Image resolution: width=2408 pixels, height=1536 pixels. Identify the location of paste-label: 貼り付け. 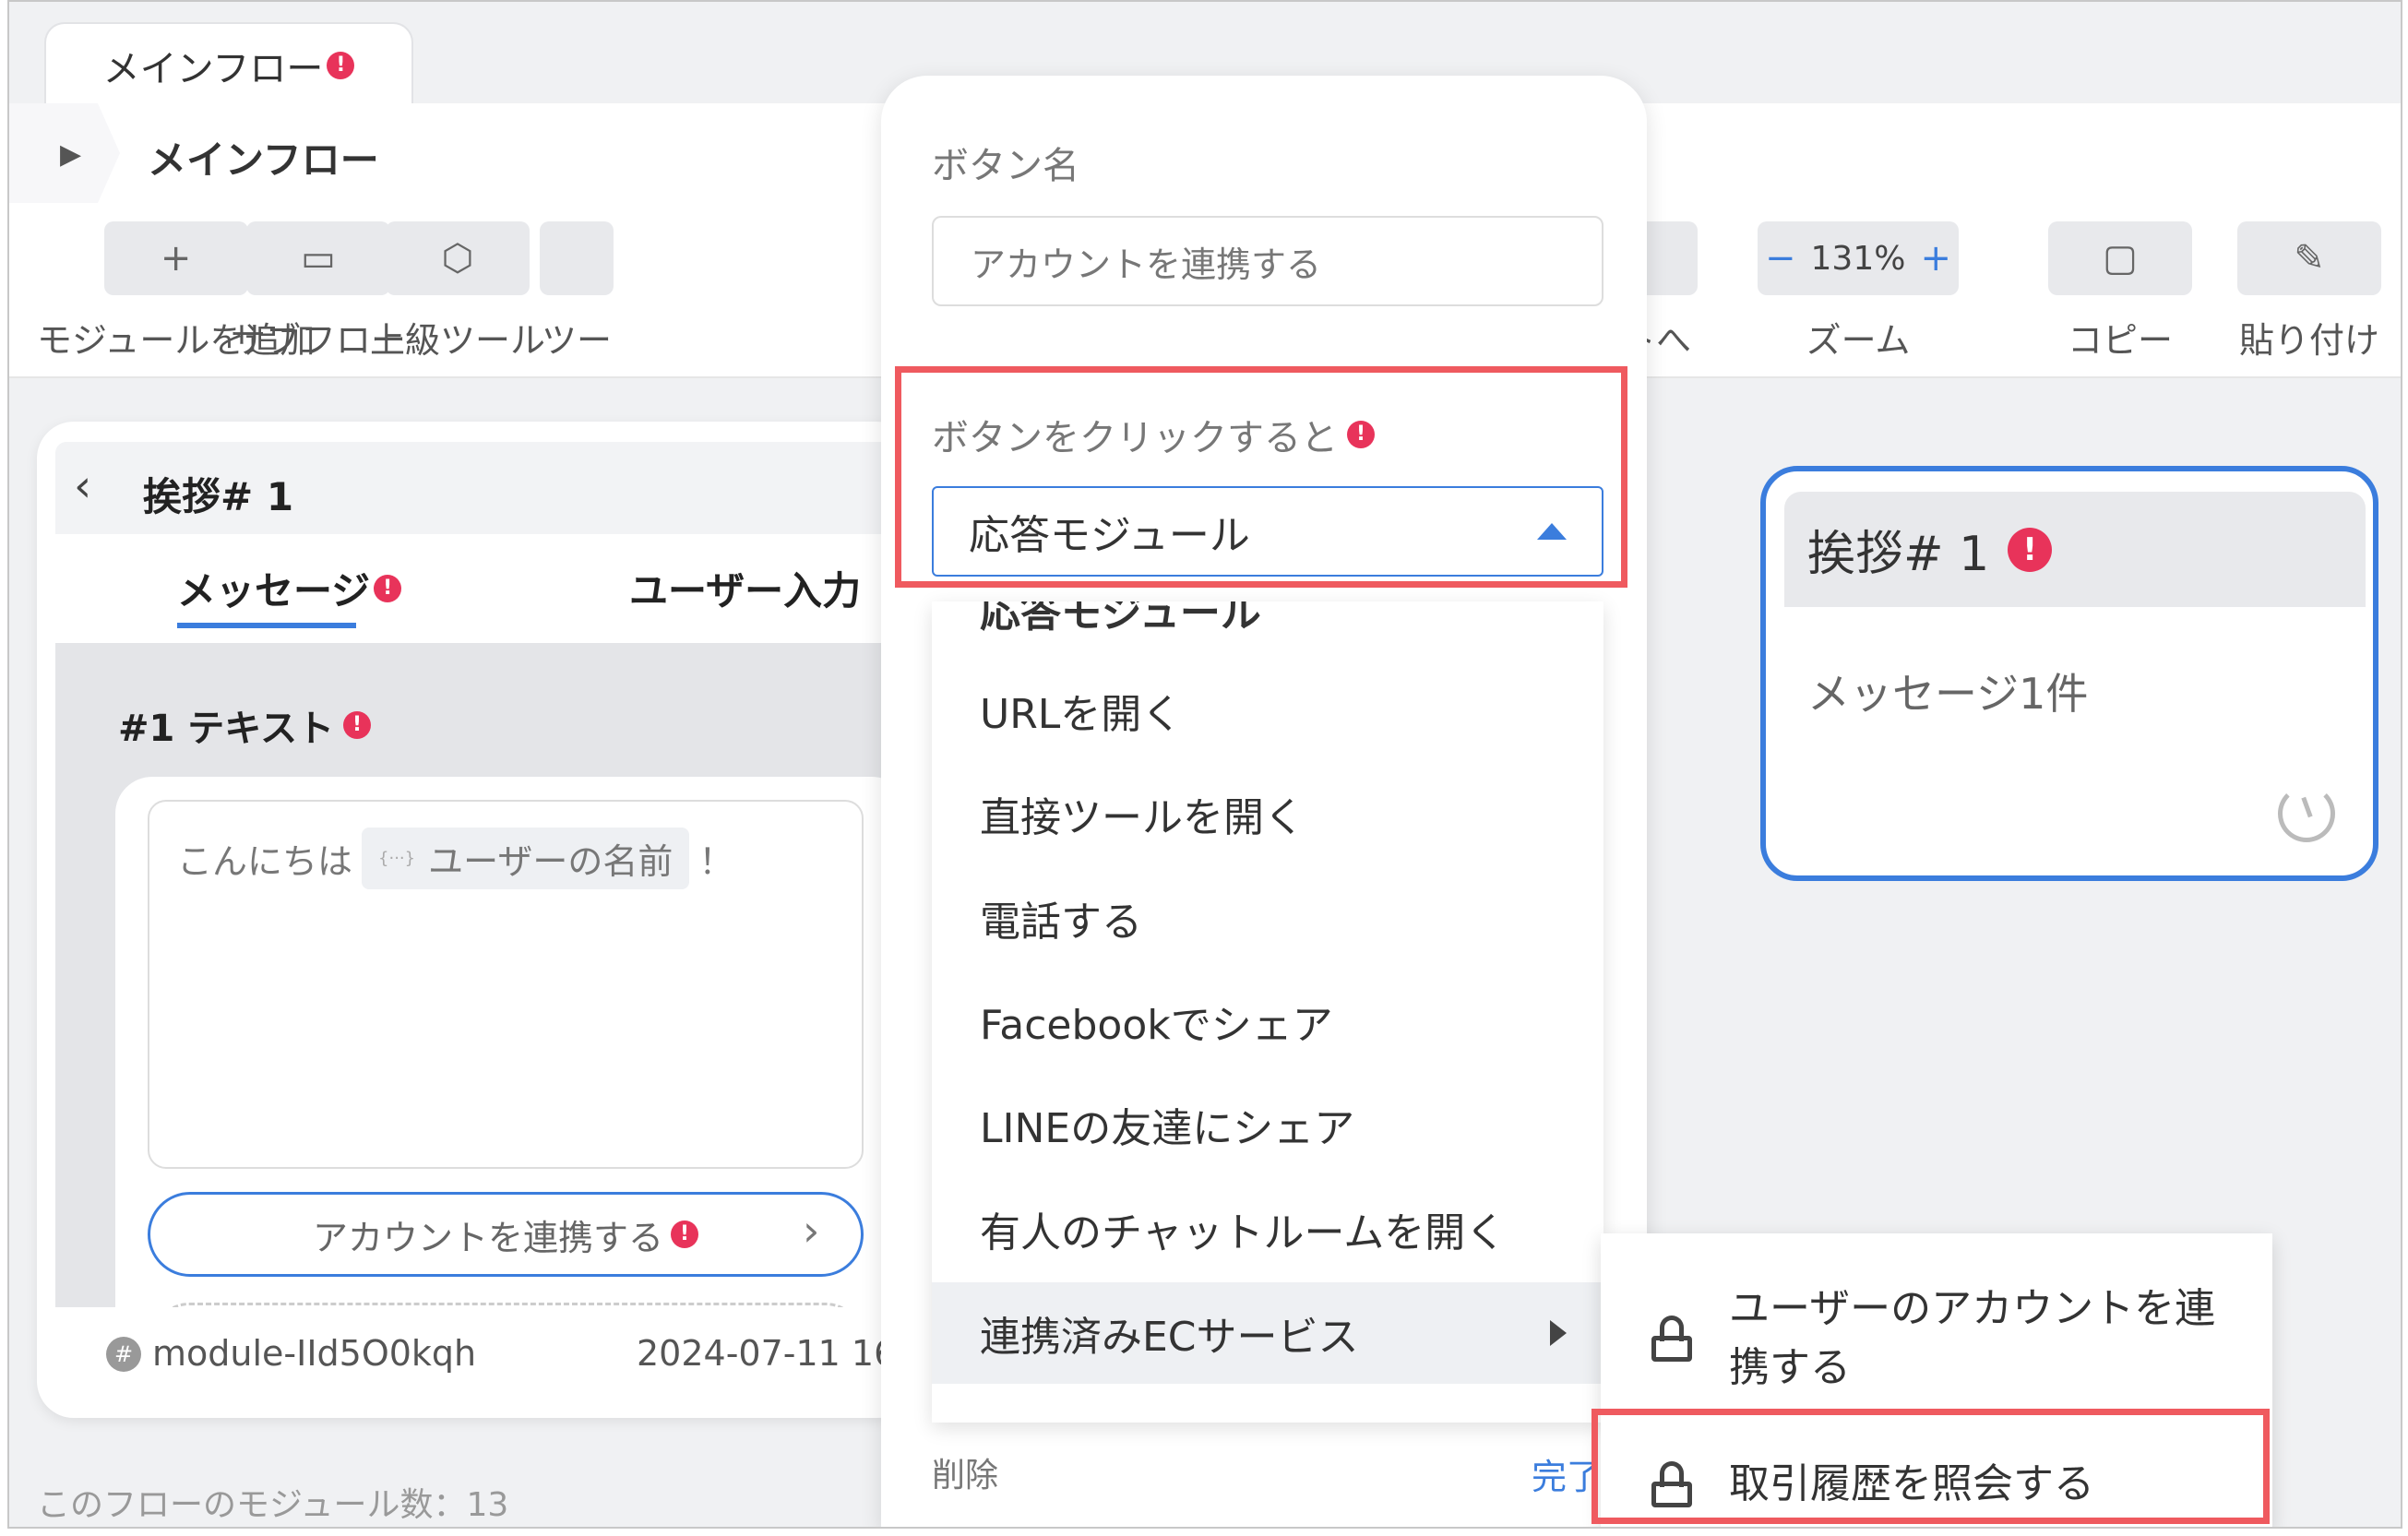
(2308, 340).